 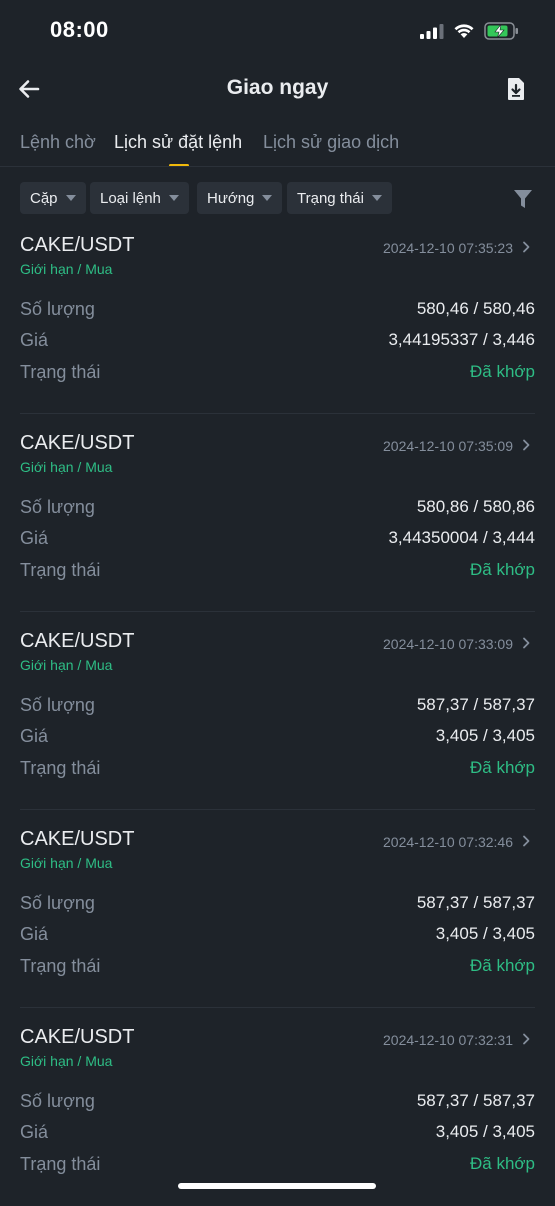 I want to click on battery-charging-icon, so click(x=501, y=31).